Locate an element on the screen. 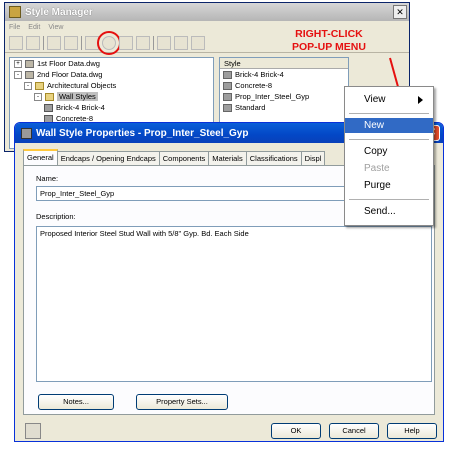 This screenshot has width=450, height=450. menu-item-paste: Paste is located at coordinates (389, 168).